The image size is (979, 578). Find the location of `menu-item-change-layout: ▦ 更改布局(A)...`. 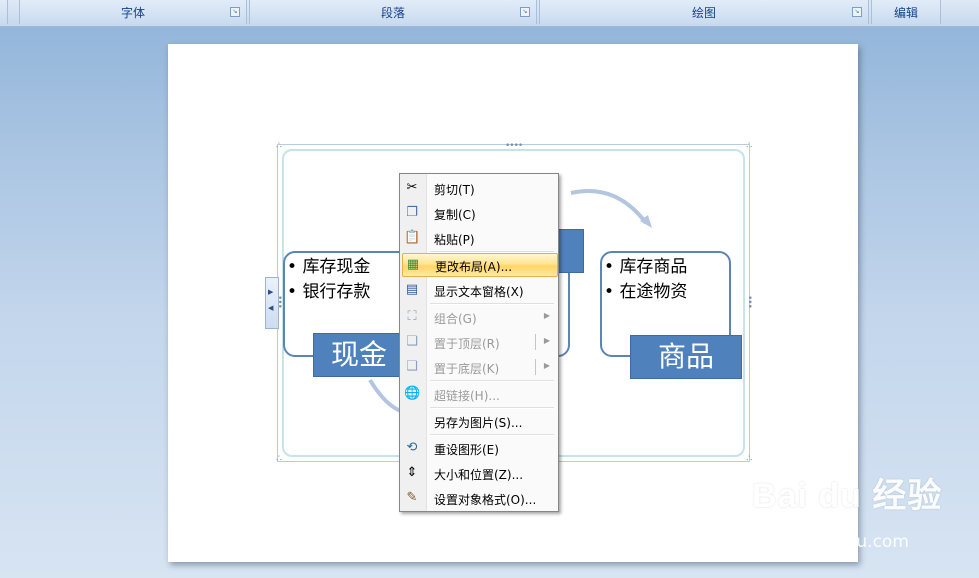

menu-item-change-layout: ▦ 更改布局(A)... is located at coordinates (480, 265).